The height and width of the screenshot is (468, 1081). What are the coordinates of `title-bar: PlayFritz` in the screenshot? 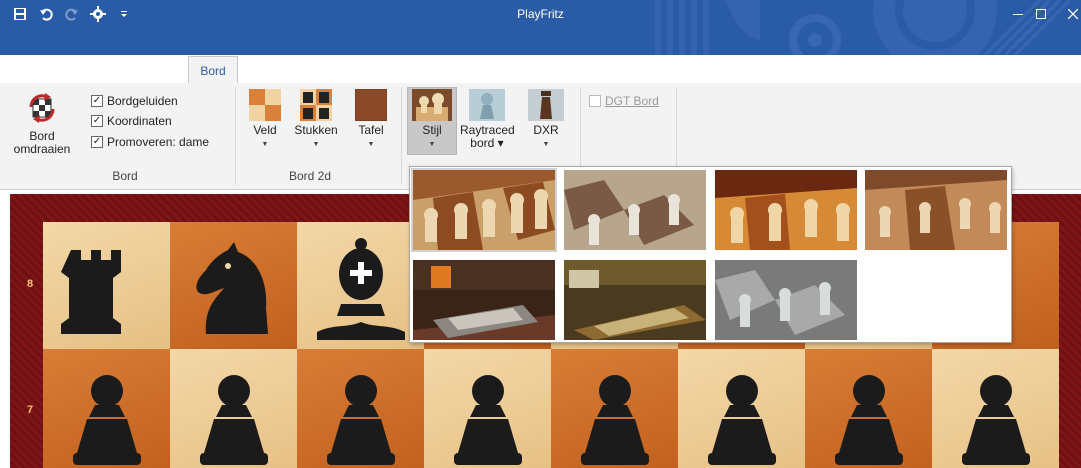 It's located at (540, 27).